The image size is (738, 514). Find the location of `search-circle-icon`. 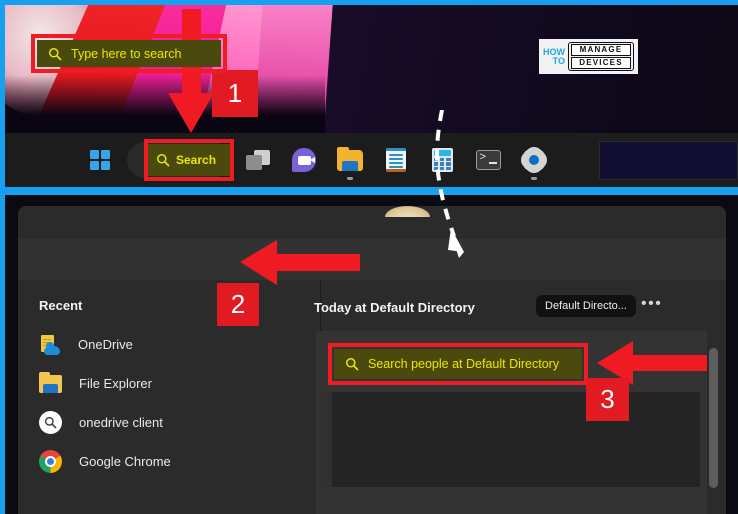

search-circle-icon is located at coordinates (50, 422).